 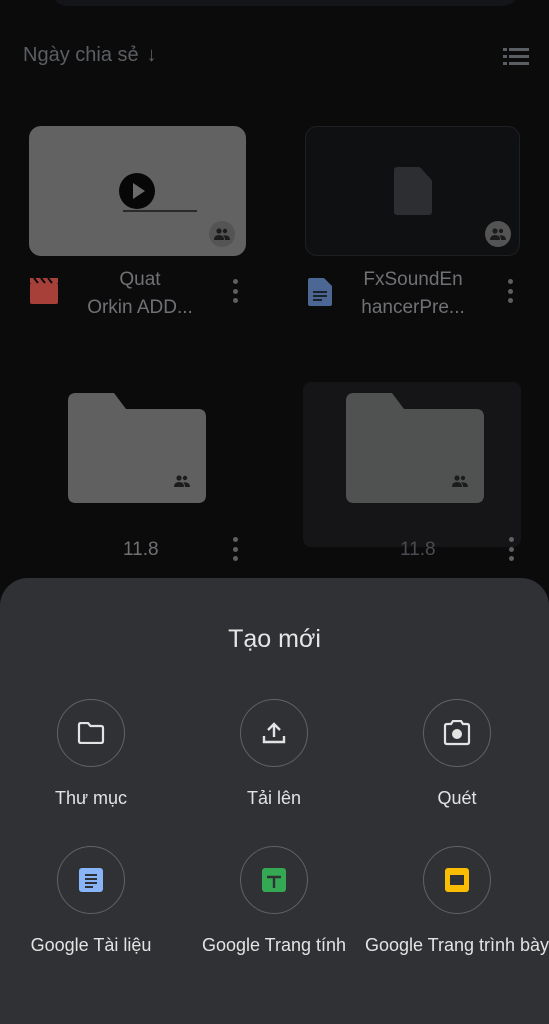 I want to click on document-file-icon, so click(x=320, y=292).